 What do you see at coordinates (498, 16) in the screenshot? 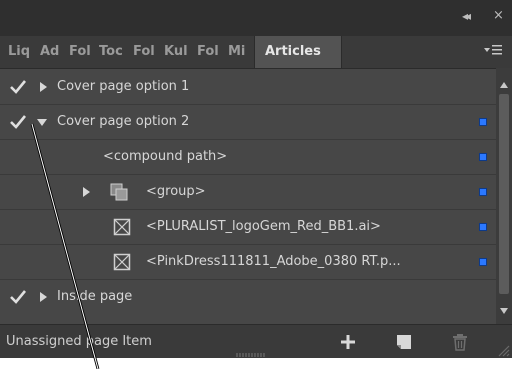
I see `close-panel-icon: ×` at bounding box center [498, 16].